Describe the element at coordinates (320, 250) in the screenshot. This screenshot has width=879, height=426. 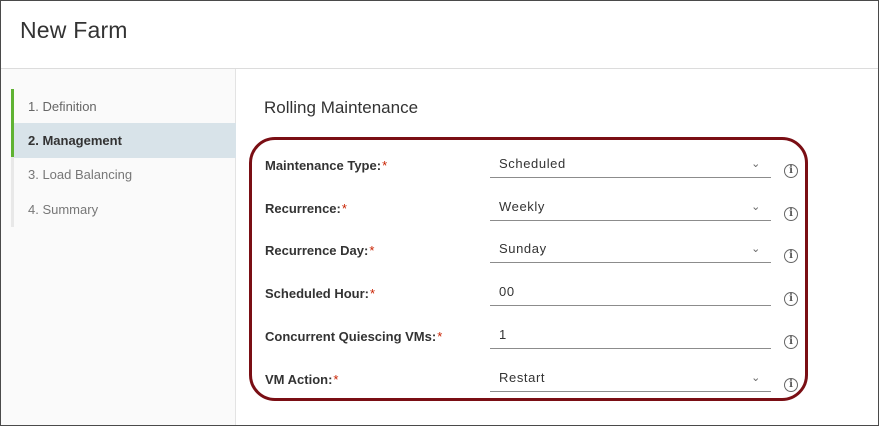
I see `recurrence-day-label: Recurrence Day:*` at that location.